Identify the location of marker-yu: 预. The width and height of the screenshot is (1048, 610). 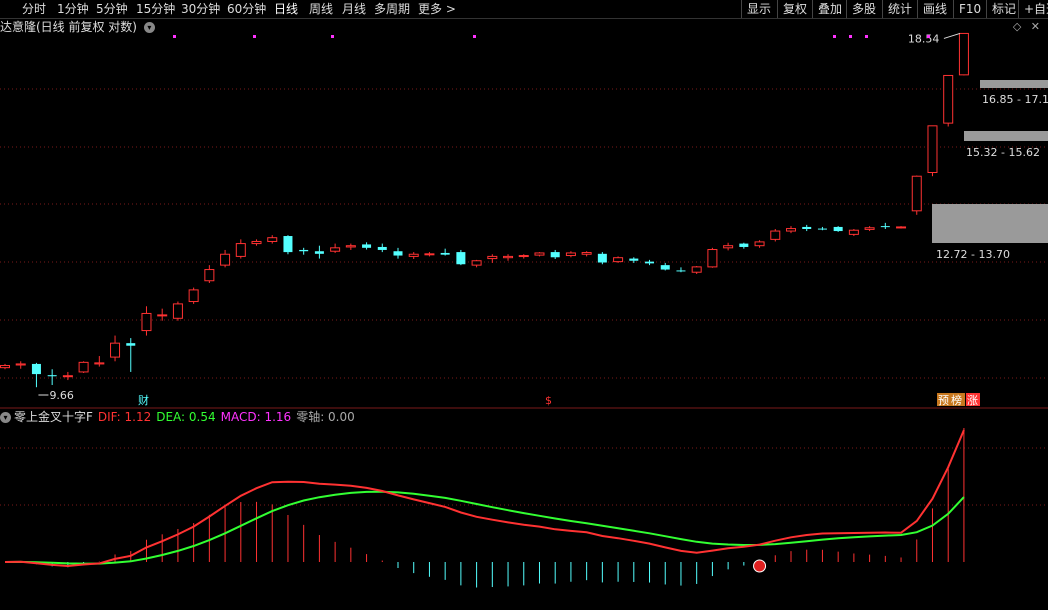
(943, 400).